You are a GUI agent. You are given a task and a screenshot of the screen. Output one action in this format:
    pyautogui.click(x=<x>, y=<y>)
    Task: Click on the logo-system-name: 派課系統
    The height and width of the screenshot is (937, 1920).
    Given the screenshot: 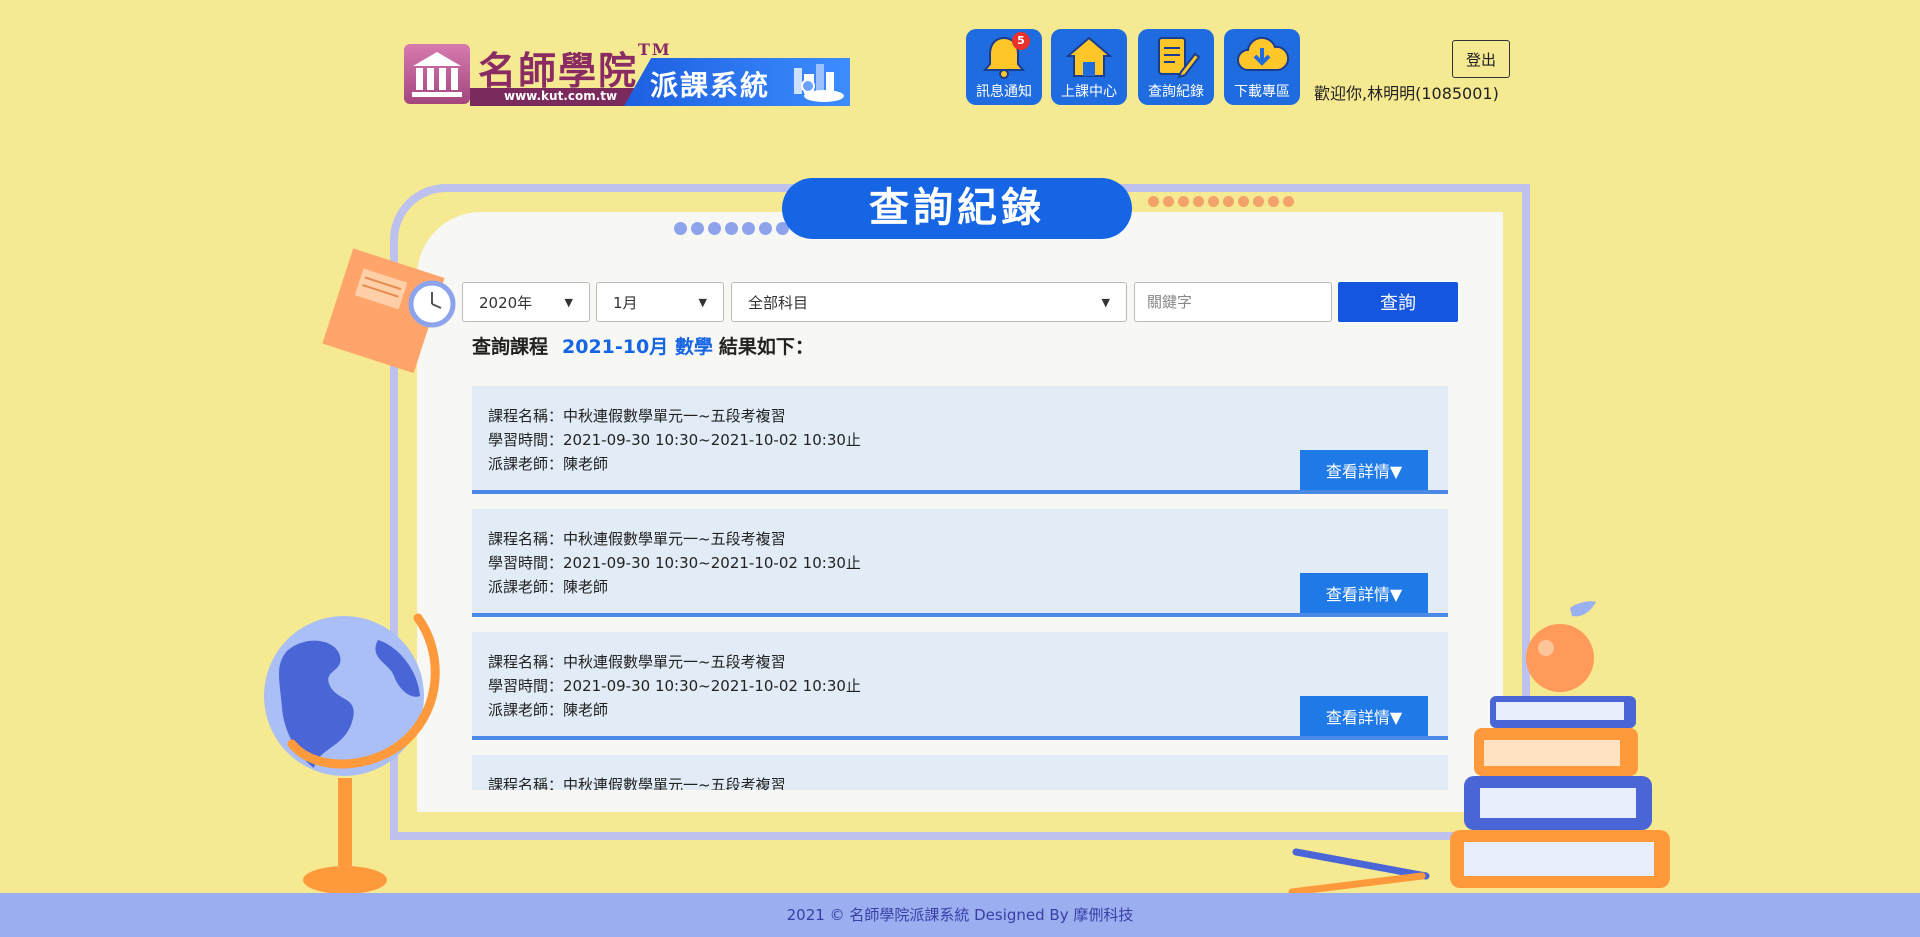 What is the action you would take?
    pyautogui.click(x=710, y=85)
    